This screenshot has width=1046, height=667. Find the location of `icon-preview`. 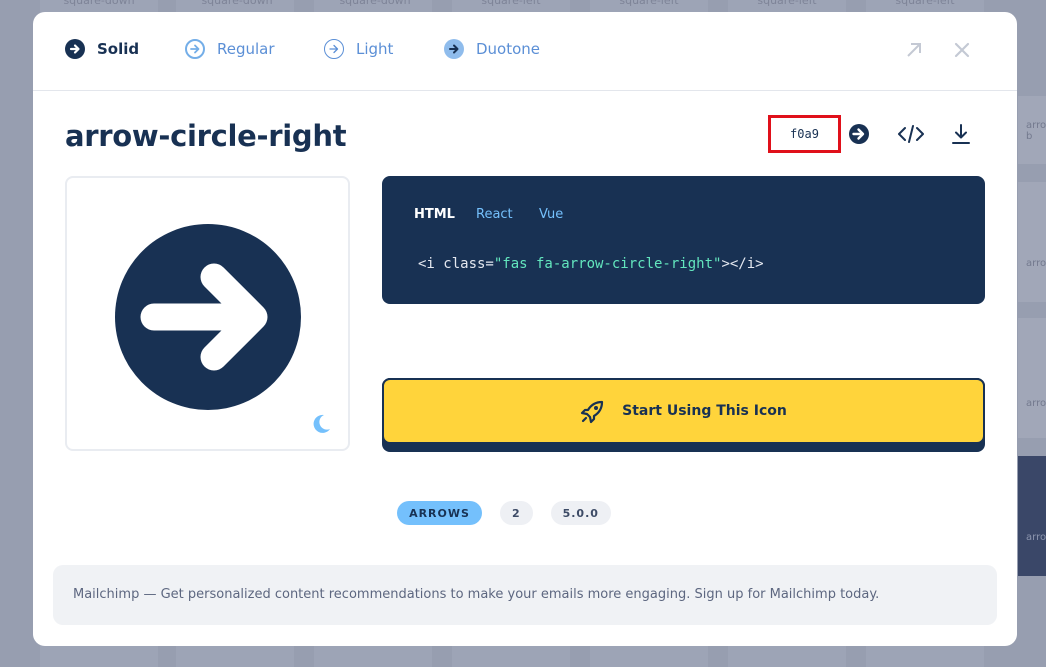

icon-preview is located at coordinates (207, 313).